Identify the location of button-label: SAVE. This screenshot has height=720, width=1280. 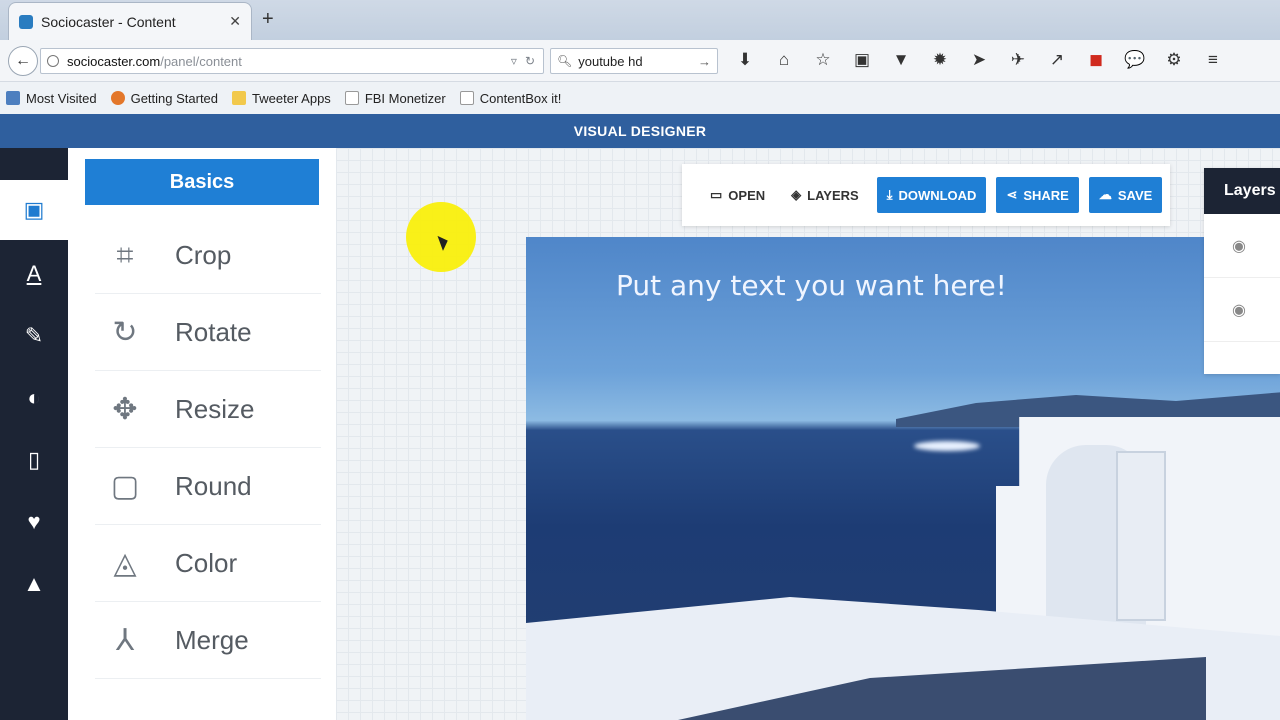
(1135, 195).